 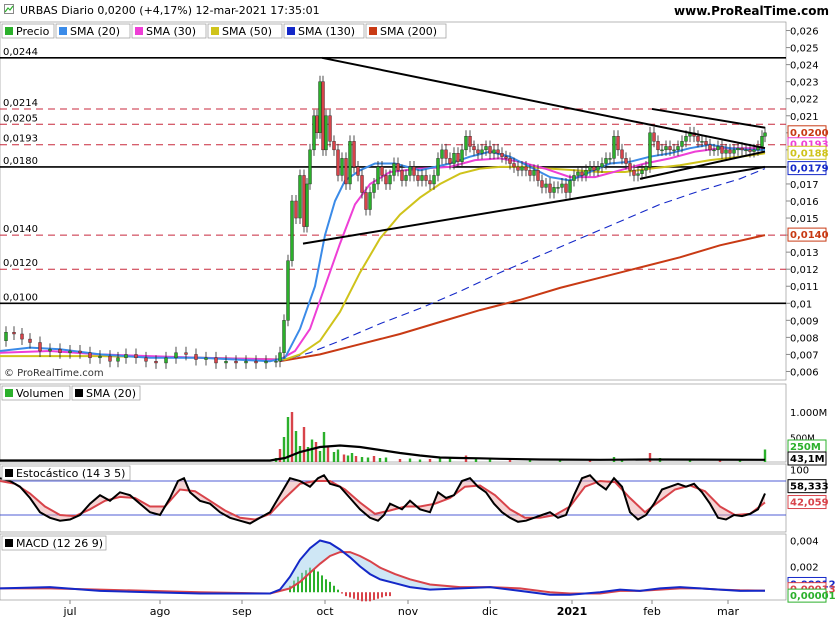 I want to click on legend-label: SMA (50), so click(x=247, y=31).